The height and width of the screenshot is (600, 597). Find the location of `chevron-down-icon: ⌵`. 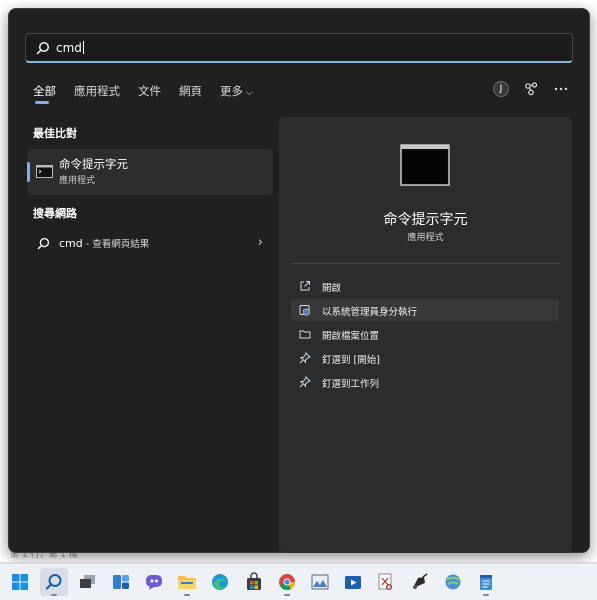

chevron-down-icon: ⌵ is located at coordinates (249, 93).